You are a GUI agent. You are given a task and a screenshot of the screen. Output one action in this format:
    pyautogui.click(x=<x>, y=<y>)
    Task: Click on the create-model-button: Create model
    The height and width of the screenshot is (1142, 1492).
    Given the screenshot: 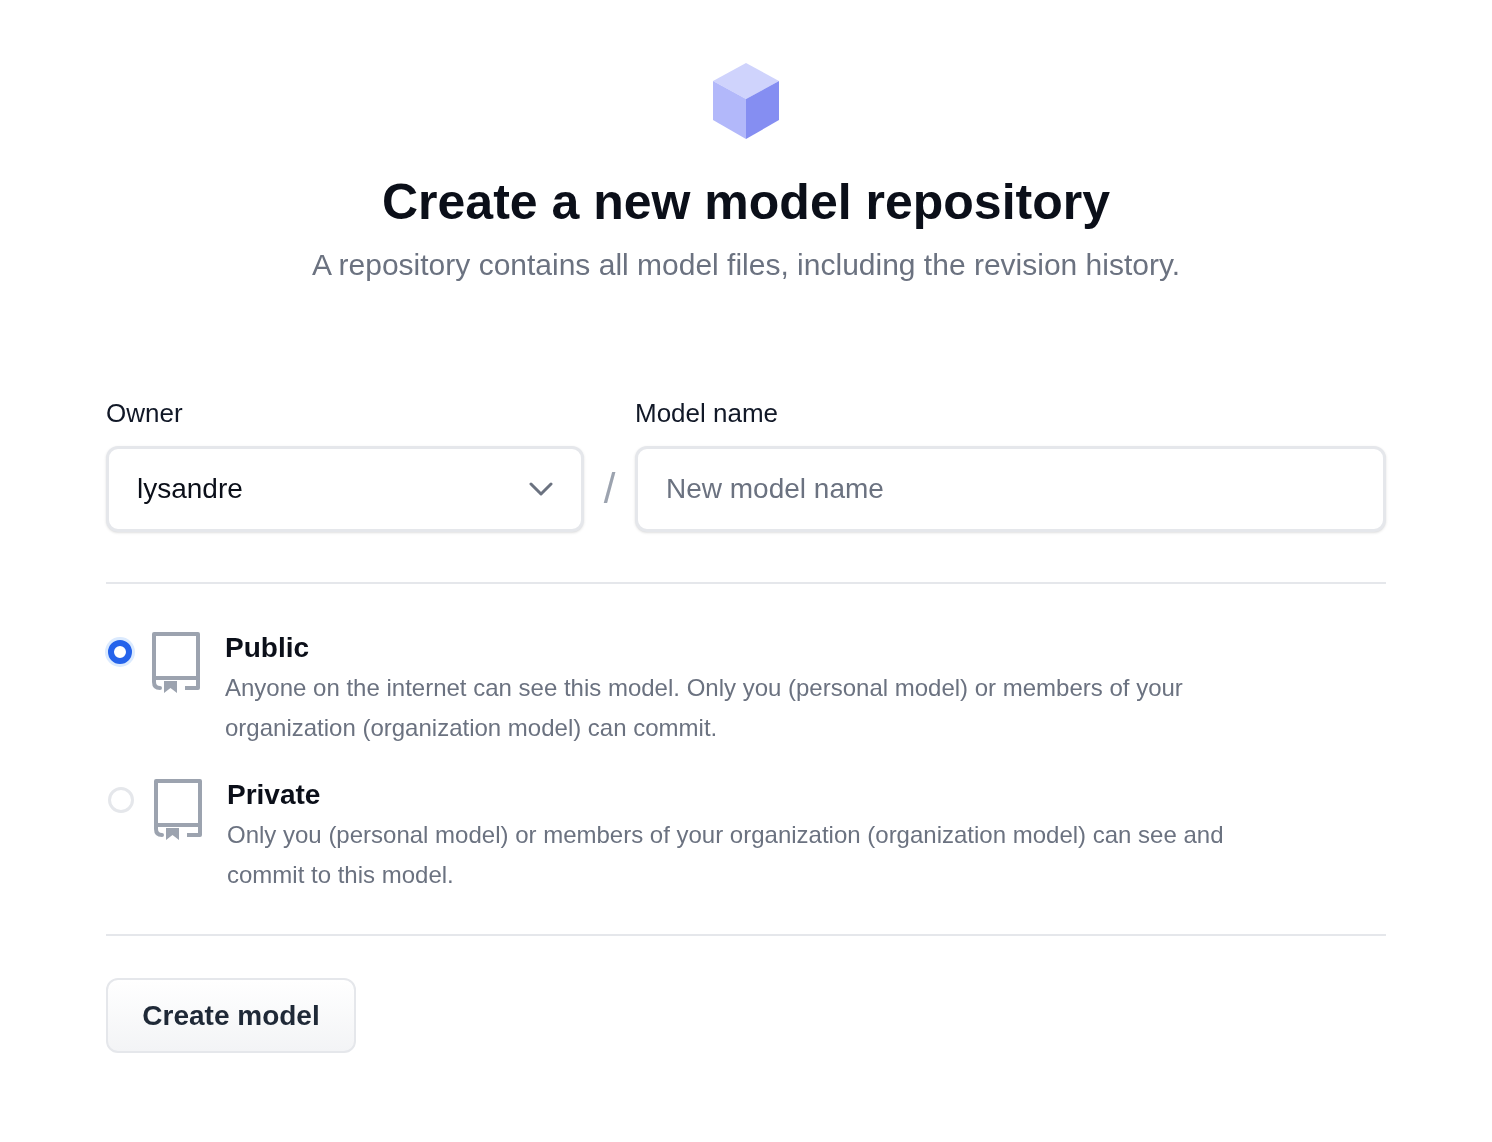 What is the action you would take?
    pyautogui.click(x=231, y=1015)
    